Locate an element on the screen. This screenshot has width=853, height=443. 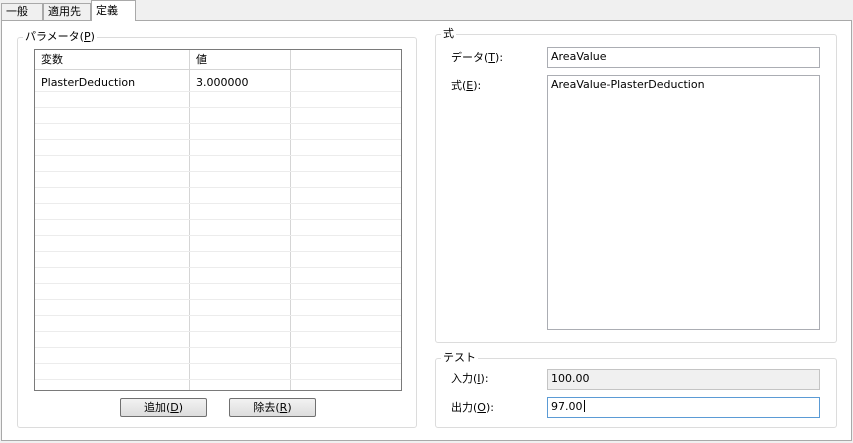
tab-general: 一般 is located at coordinates (22, 11).